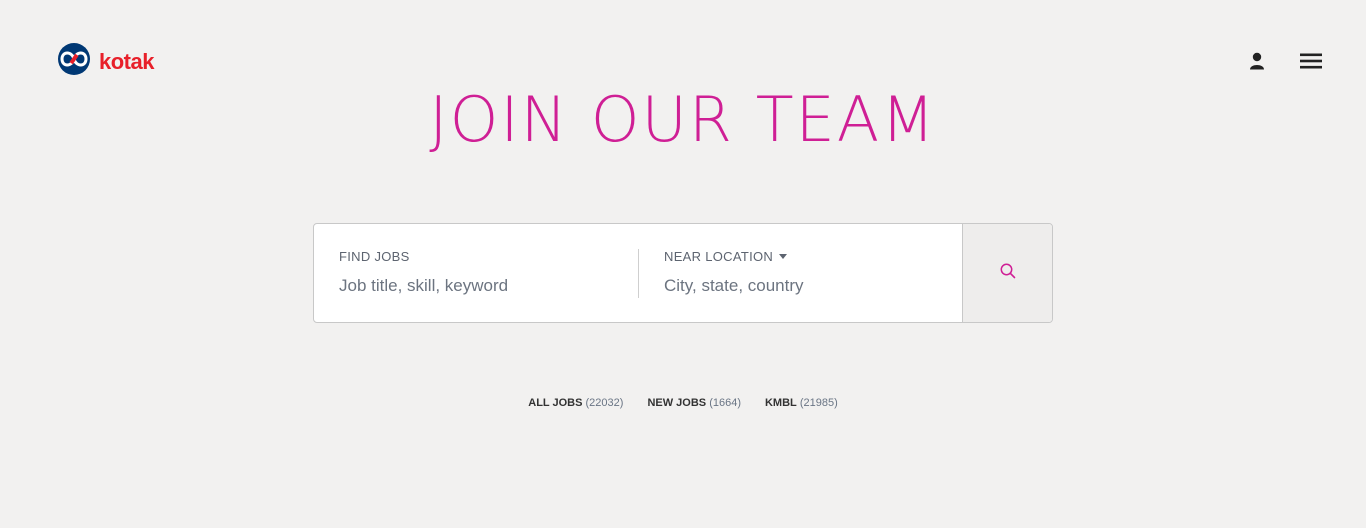  What do you see at coordinates (683, 119) in the screenshot?
I see `page-title: JOIN OUR TEAM` at bounding box center [683, 119].